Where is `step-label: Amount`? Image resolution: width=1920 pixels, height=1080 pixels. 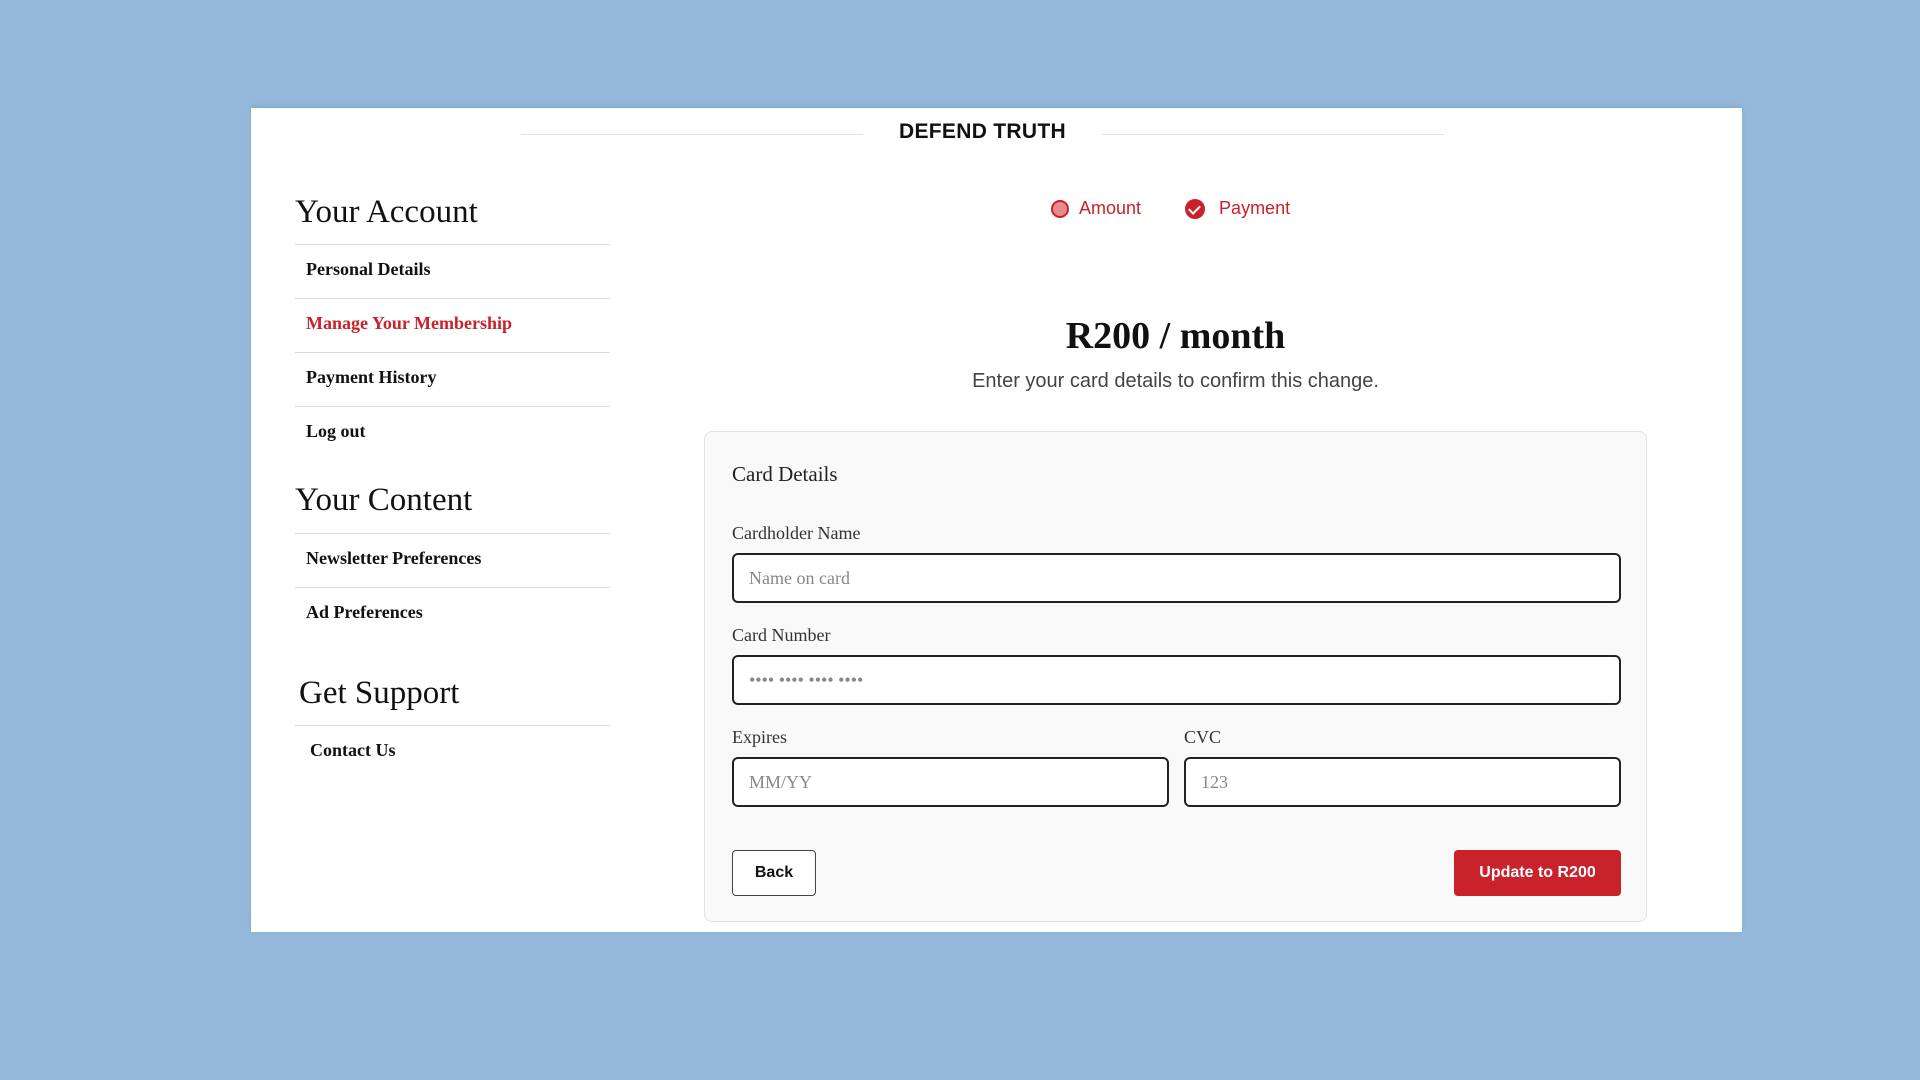 step-label: Amount is located at coordinates (1110, 208).